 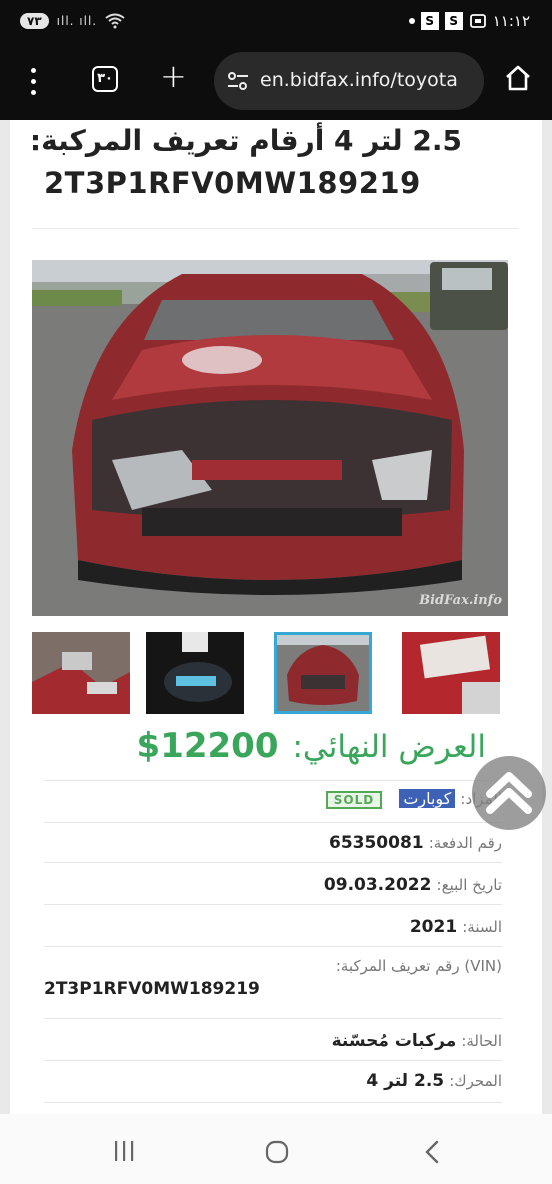 I want to click on signal-strength-icon: ıll. ıll., so click(x=77, y=21).